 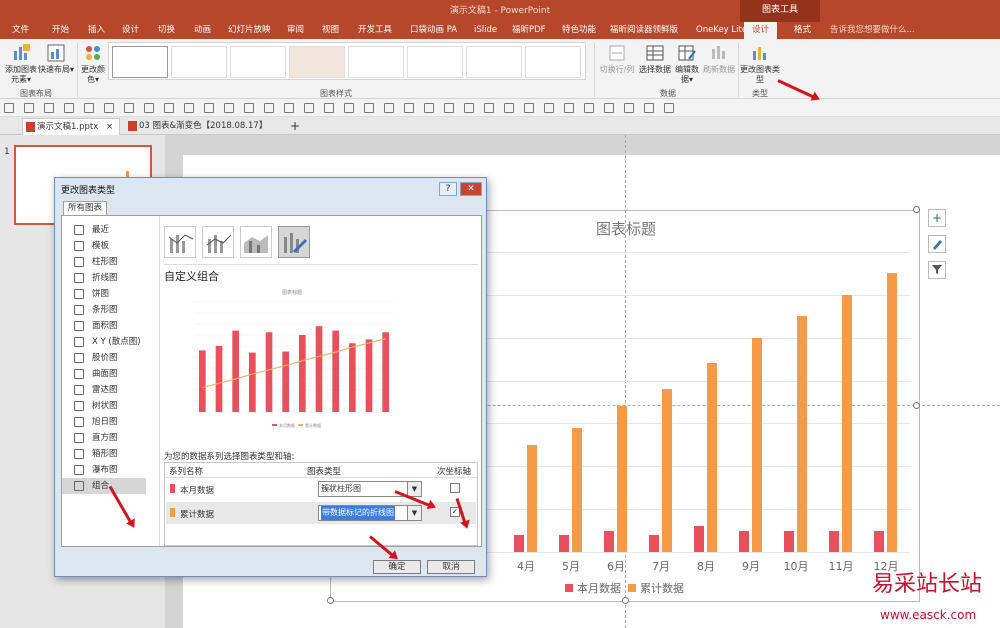 What do you see at coordinates (656, 588) in the screenshot?
I see `legend-item-series2: 累计数据` at bounding box center [656, 588].